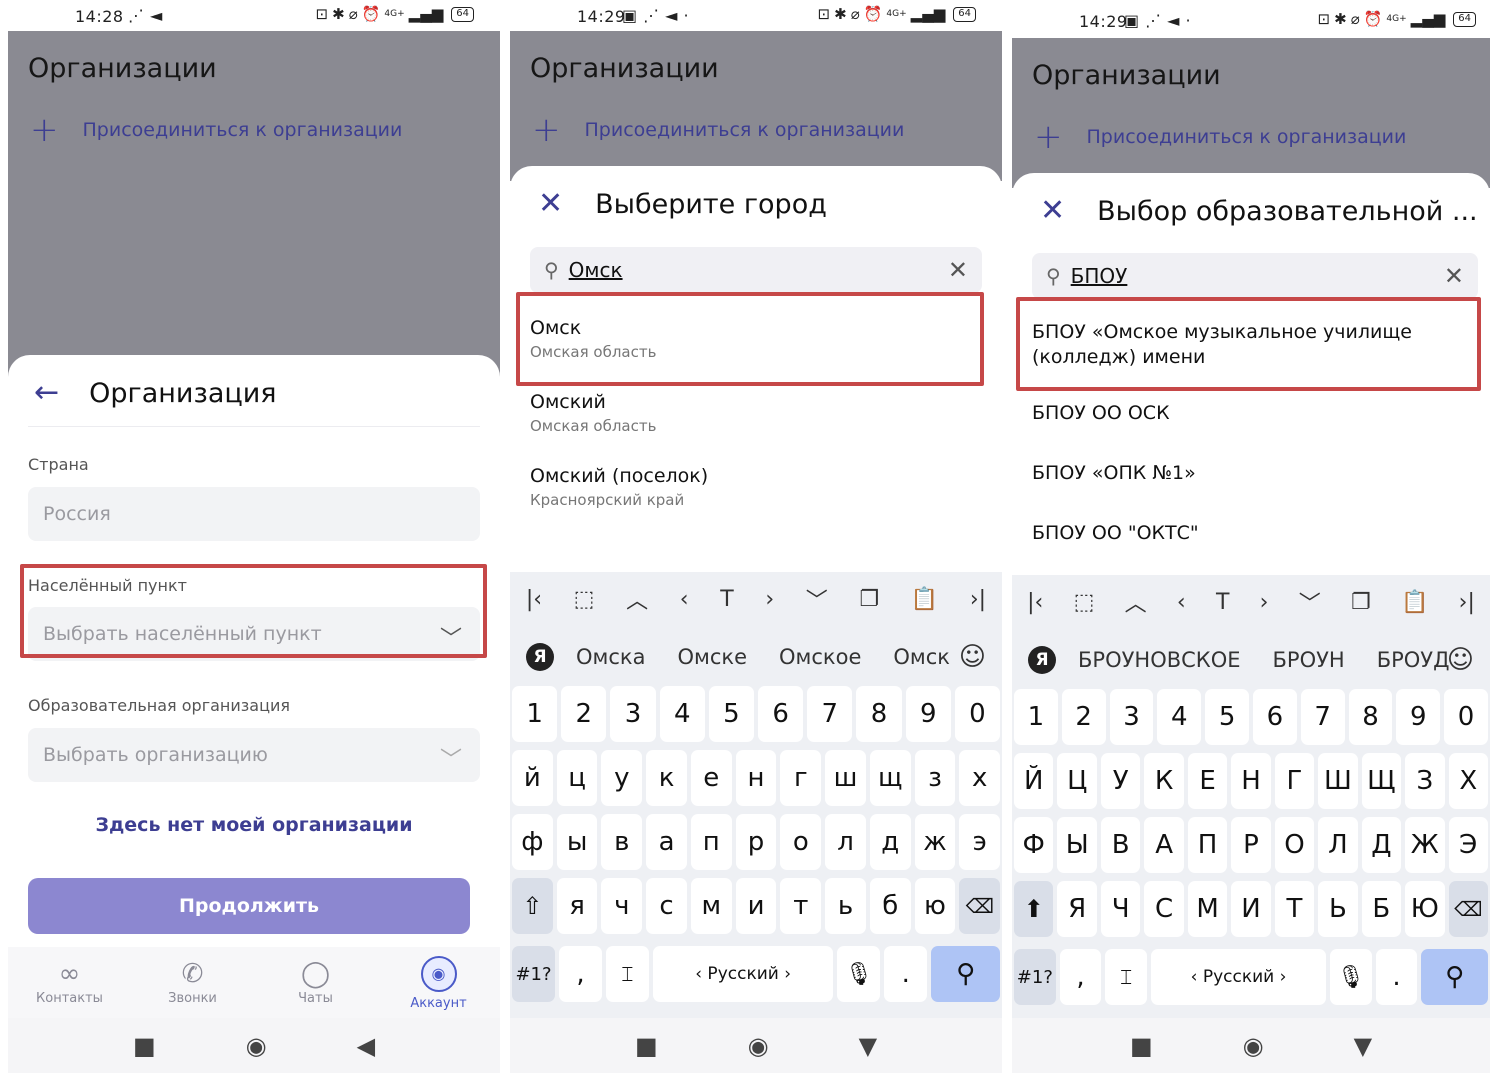  Describe the element at coordinates (1034, 845) in the screenshot. I see `key: Ф` at that location.